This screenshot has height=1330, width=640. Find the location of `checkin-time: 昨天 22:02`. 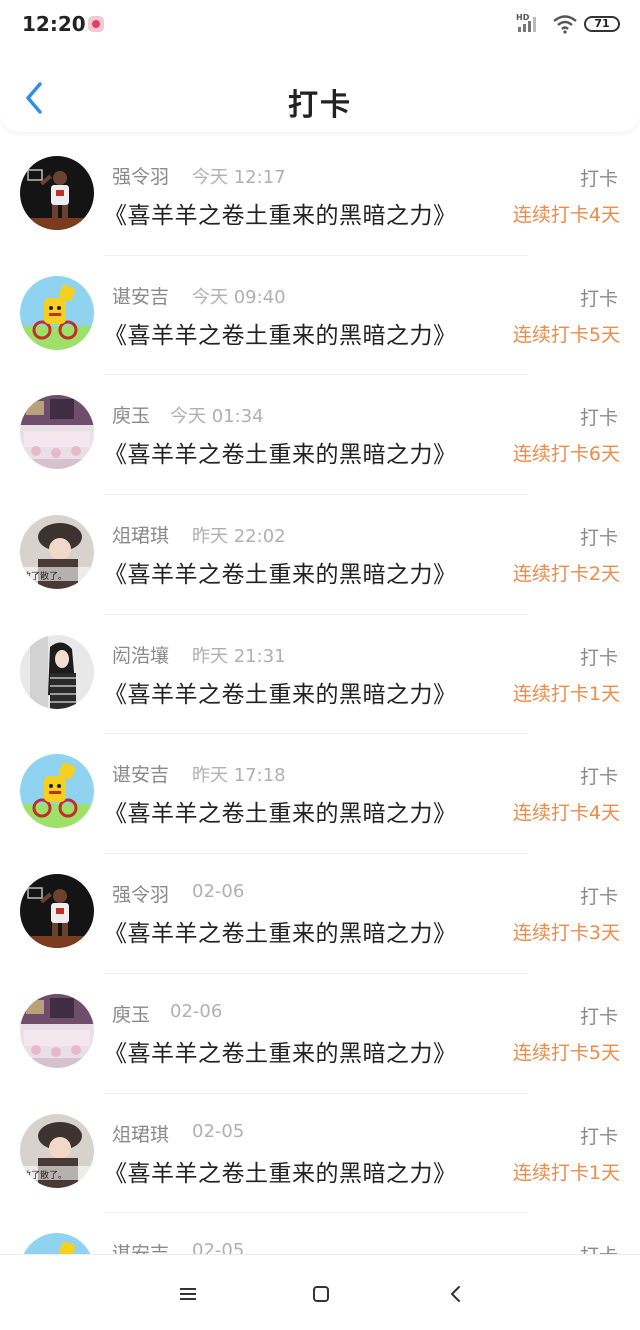

checkin-time: 昨天 22:02 is located at coordinates (239, 537).